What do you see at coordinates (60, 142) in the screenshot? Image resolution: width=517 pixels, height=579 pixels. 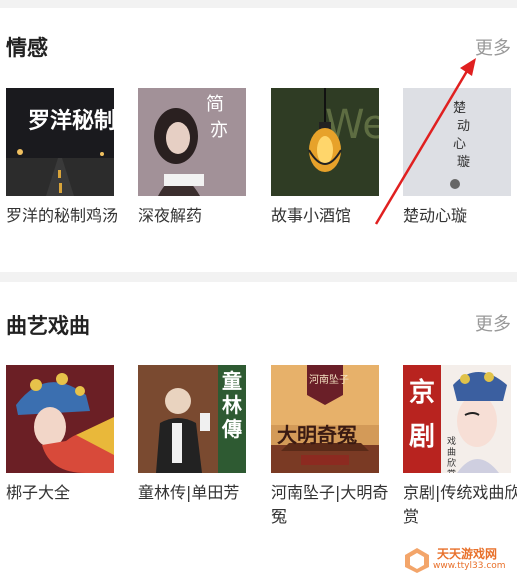 I see `album-cover: 罗洋秘制` at bounding box center [60, 142].